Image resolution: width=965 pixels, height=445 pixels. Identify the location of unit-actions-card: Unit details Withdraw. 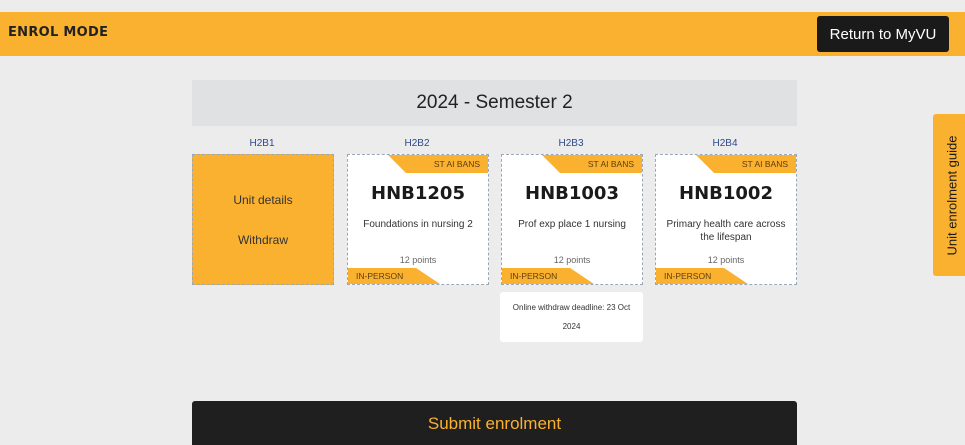
(263, 219).